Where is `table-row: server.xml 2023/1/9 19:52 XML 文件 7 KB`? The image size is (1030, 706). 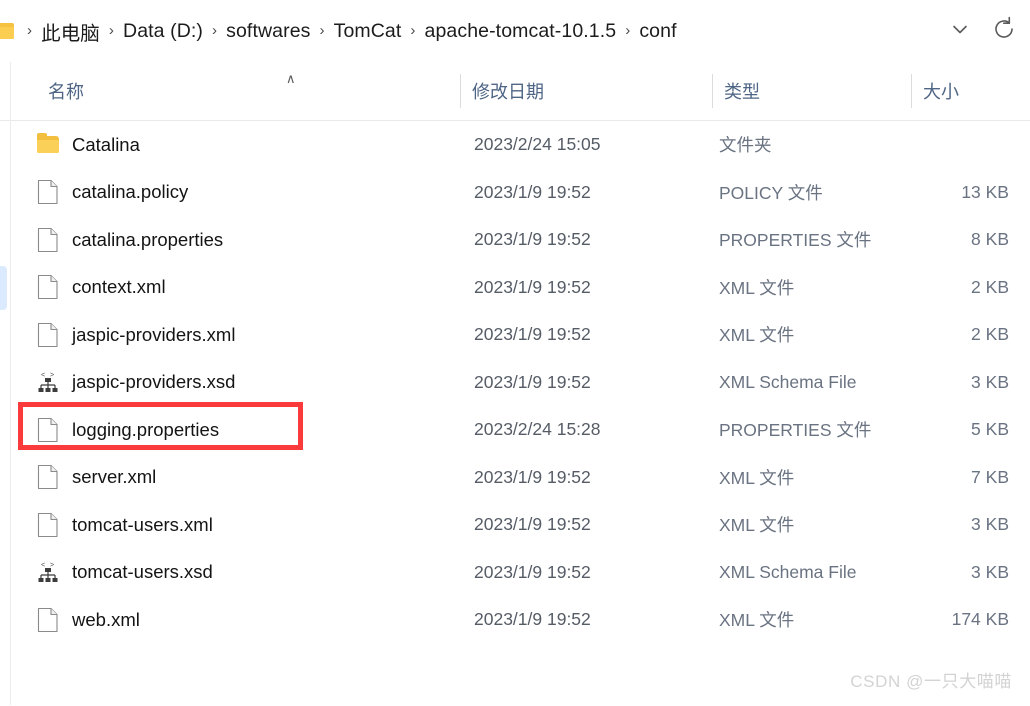
table-row: server.xml 2023/1/9 19:52 XML 文件 7 KB is located at coordinates (520, 478).